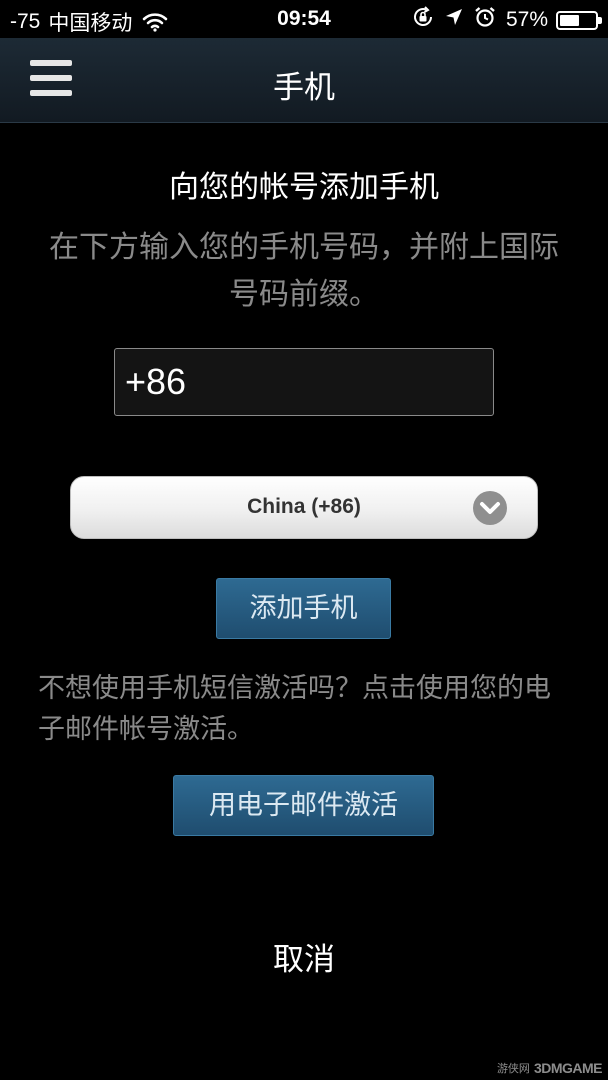 This screenshot has width=608, height=1080. I want to click on battery-fill, so click(569, 20).